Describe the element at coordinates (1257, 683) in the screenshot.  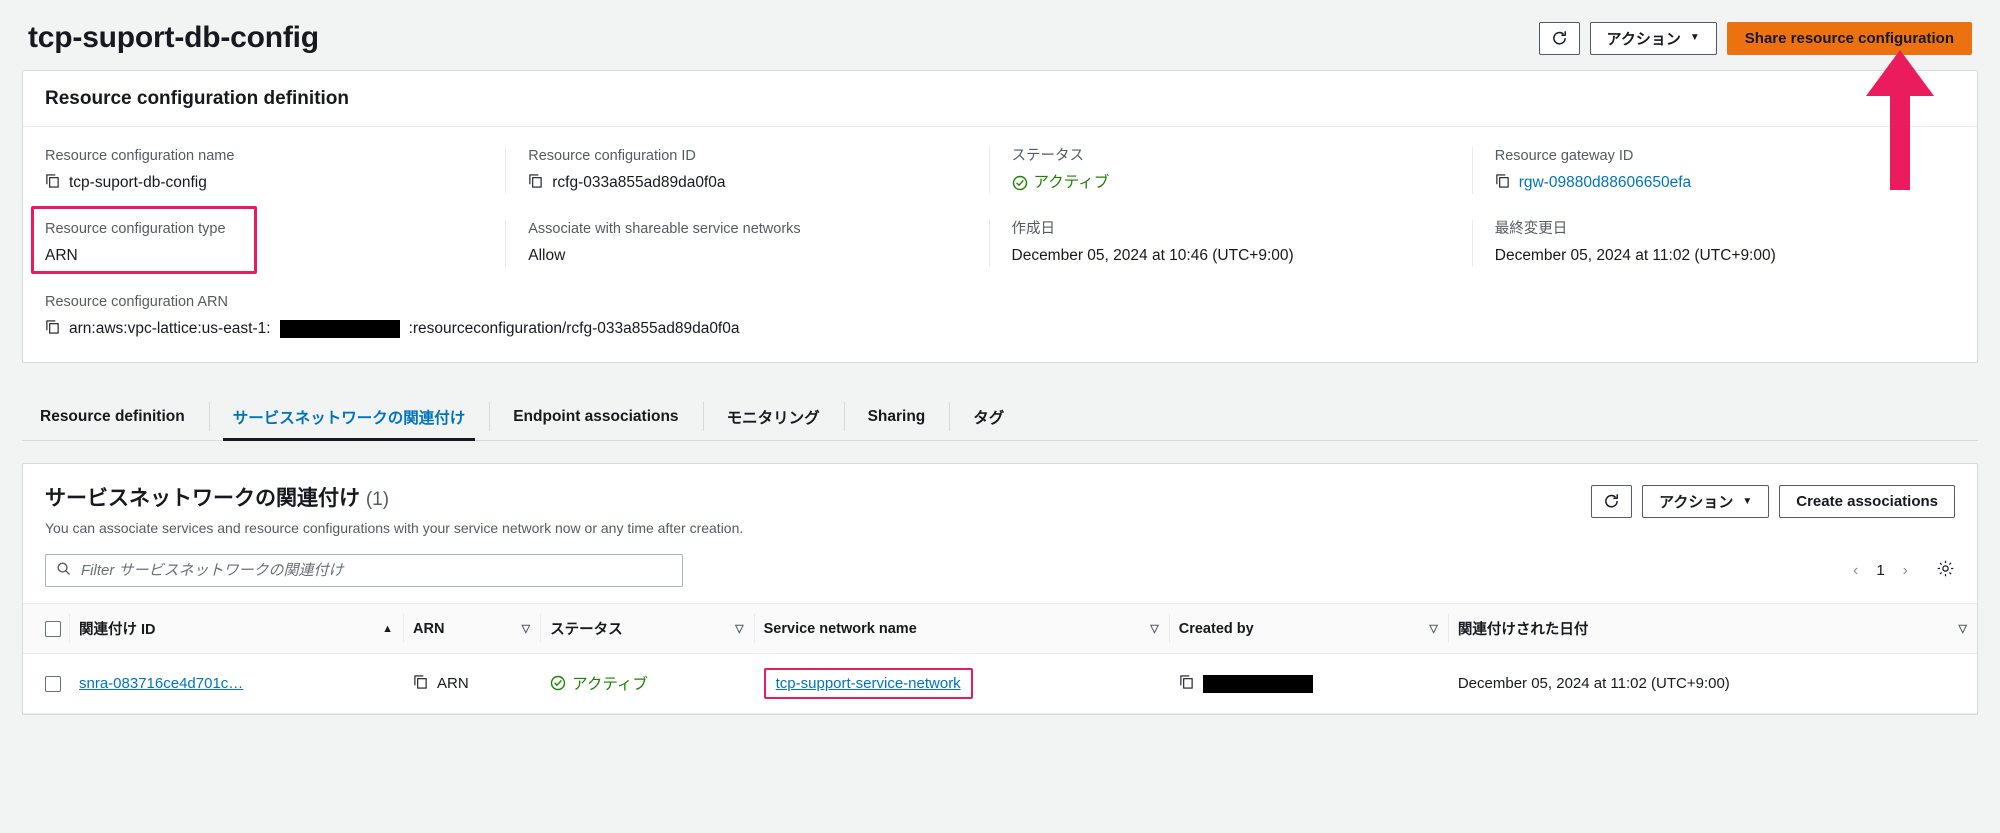
I see `redacted-created-by` at that location.